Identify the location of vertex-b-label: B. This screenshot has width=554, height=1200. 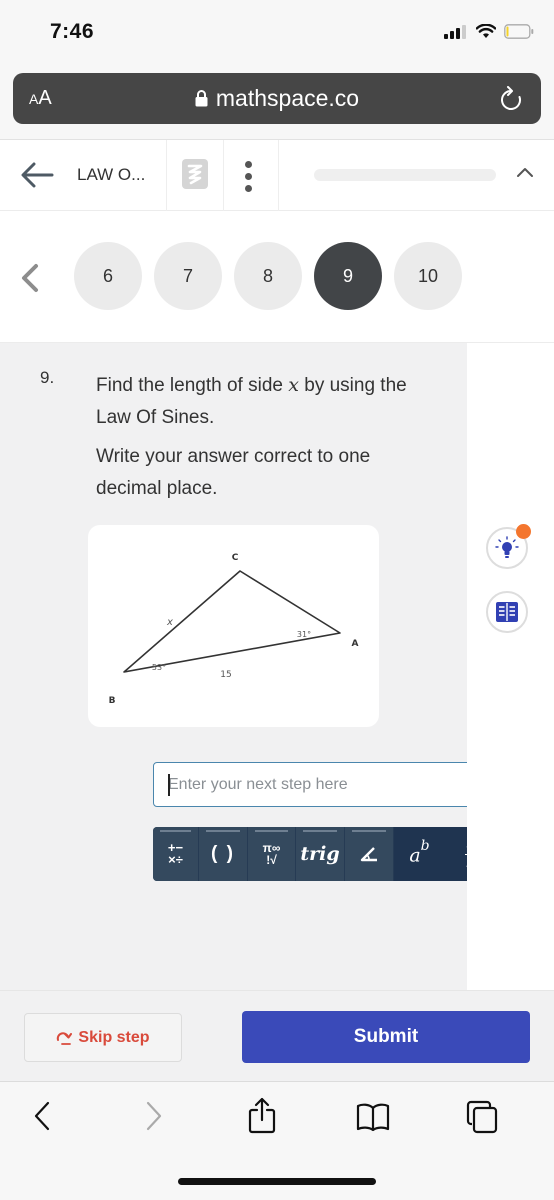
(112, 701).